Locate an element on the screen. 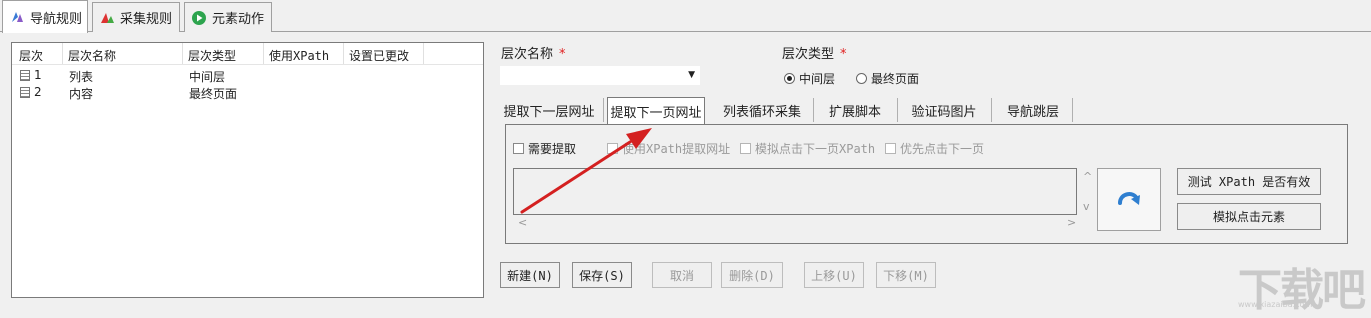  col-header-changed: 设置已更改 is located at coordinates (379, 55).